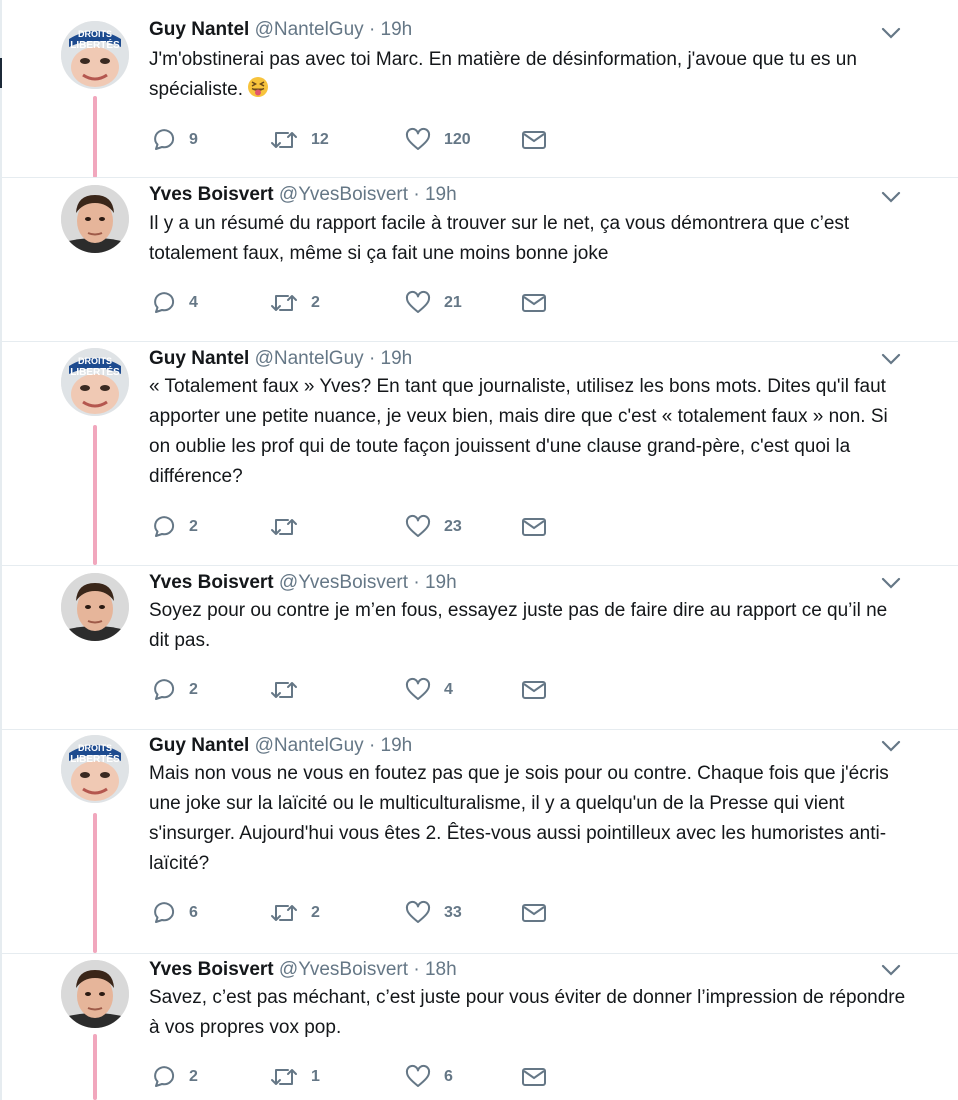 The image size is (958, 1100). What do you see at coordinates (315, 302) in the screenshot?
I see `retweet-count: 2` at bounding box center [315, 302].